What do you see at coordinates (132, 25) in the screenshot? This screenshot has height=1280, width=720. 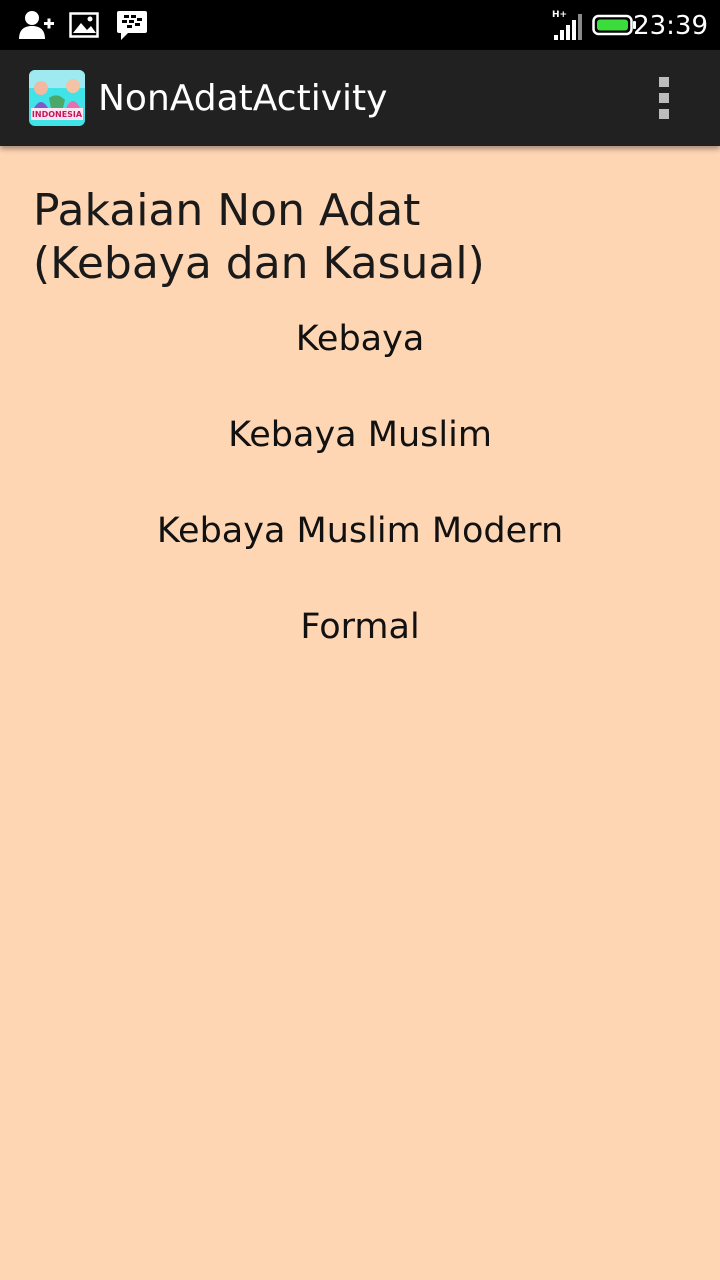 I see `bbm-icon` at bounding box center [132, 25].